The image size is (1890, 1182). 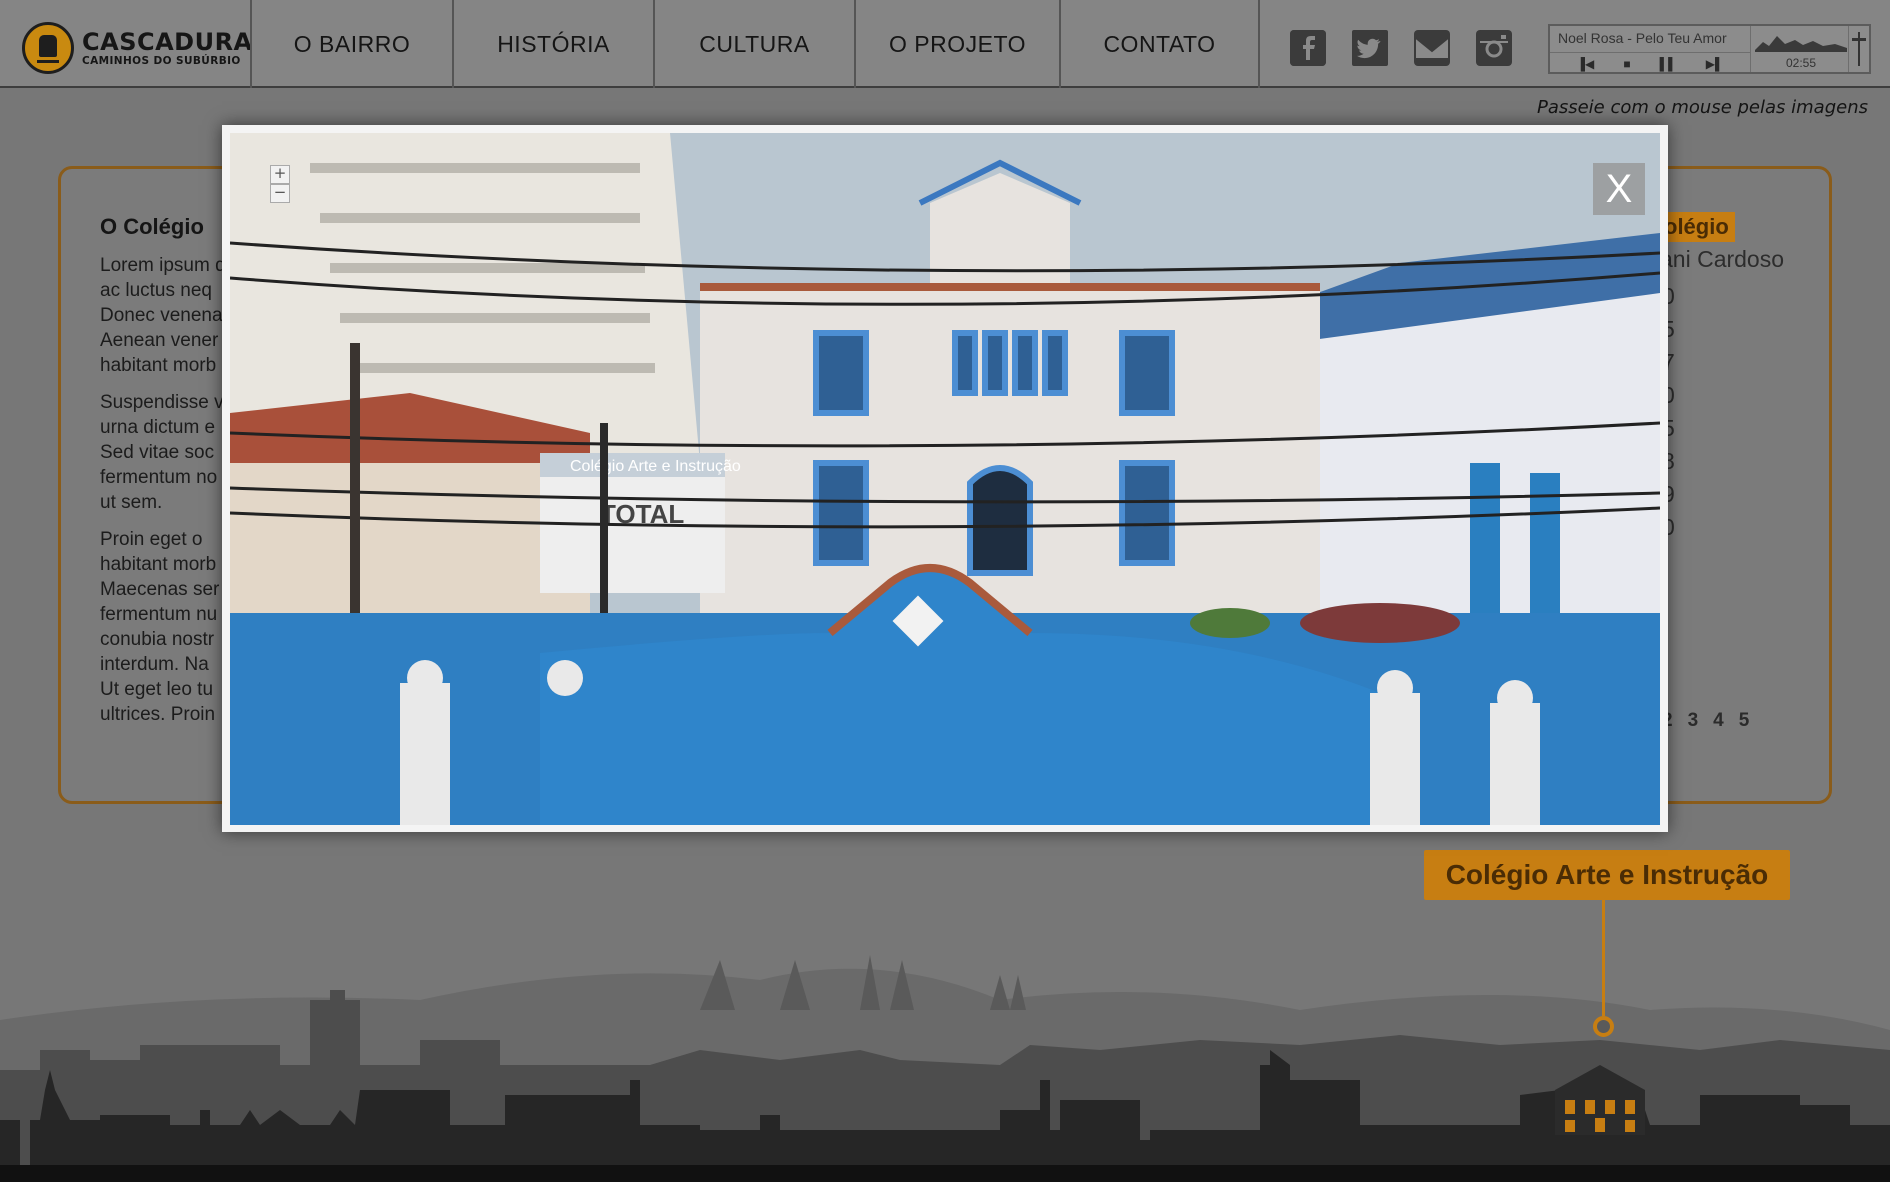 What do you see at coordinates (280, 193) in the screenshot?
I see `zoom-out-button: −` at bounding box center [280, 193].